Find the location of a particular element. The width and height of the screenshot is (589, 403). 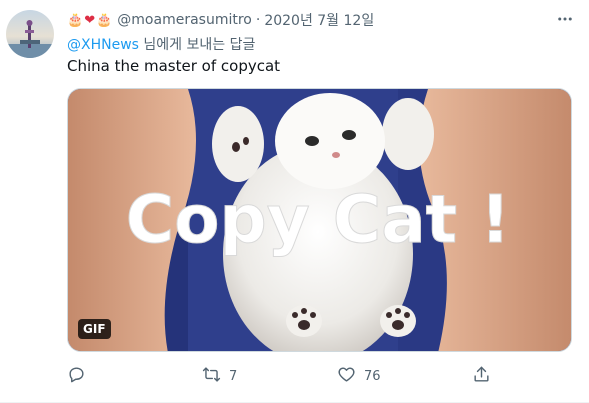

tweet-date: 2020년 7월 12일 is located at coordinates (319, 20).